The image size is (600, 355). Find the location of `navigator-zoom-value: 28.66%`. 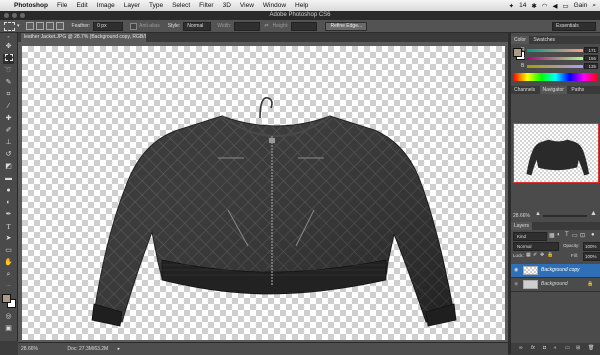

navigator-zoom-value: 28.66% is located at coordinates (521, 216).